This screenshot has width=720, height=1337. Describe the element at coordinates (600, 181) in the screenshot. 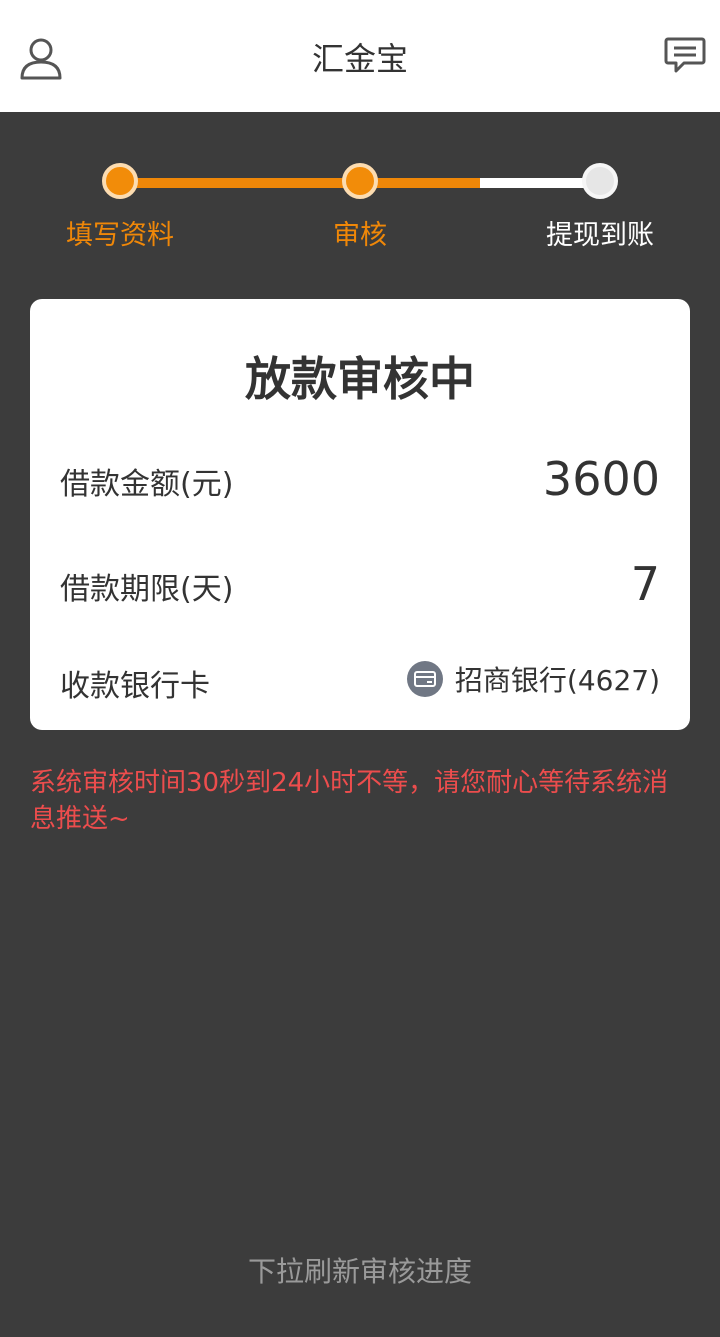

I see `step-dot-withdraw` at that location.